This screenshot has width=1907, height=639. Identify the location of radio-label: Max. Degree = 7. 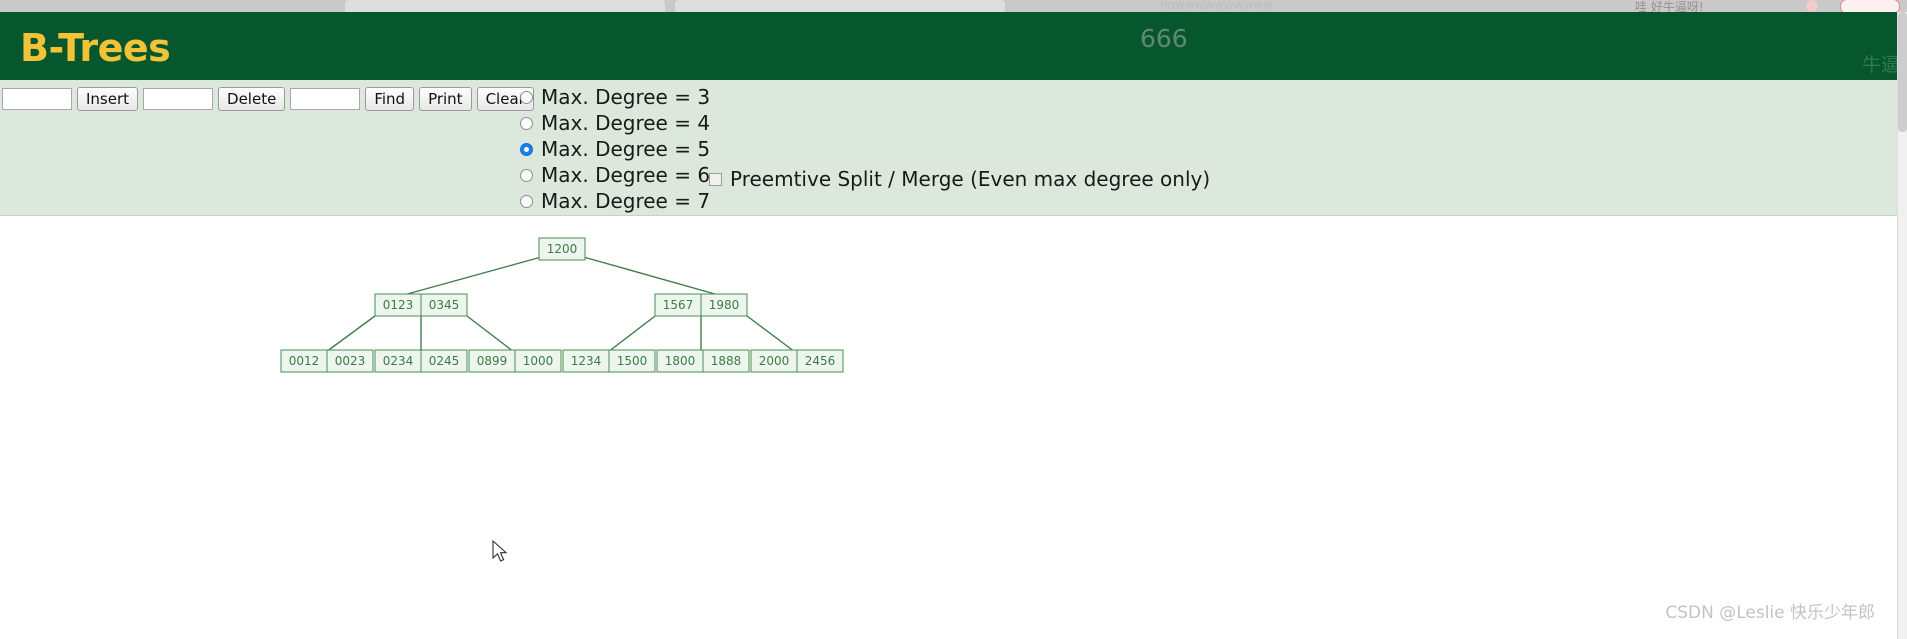
(626, 201).